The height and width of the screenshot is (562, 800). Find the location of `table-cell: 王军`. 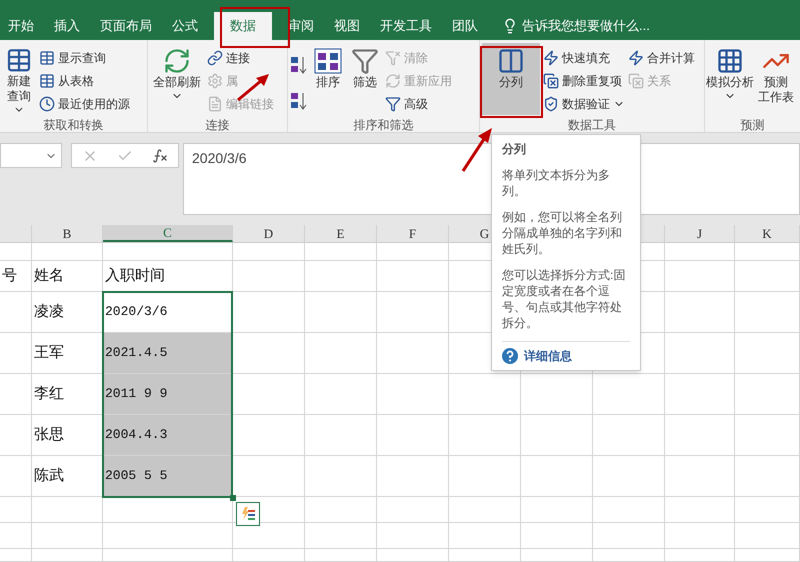

table-cell: 王军 is located at coordinates (67, 353).